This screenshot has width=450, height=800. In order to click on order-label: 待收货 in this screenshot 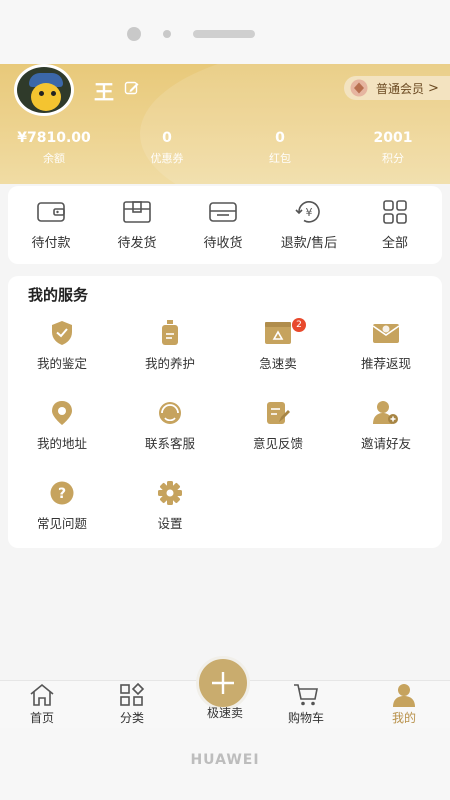, I will do `click(223, 243)`.